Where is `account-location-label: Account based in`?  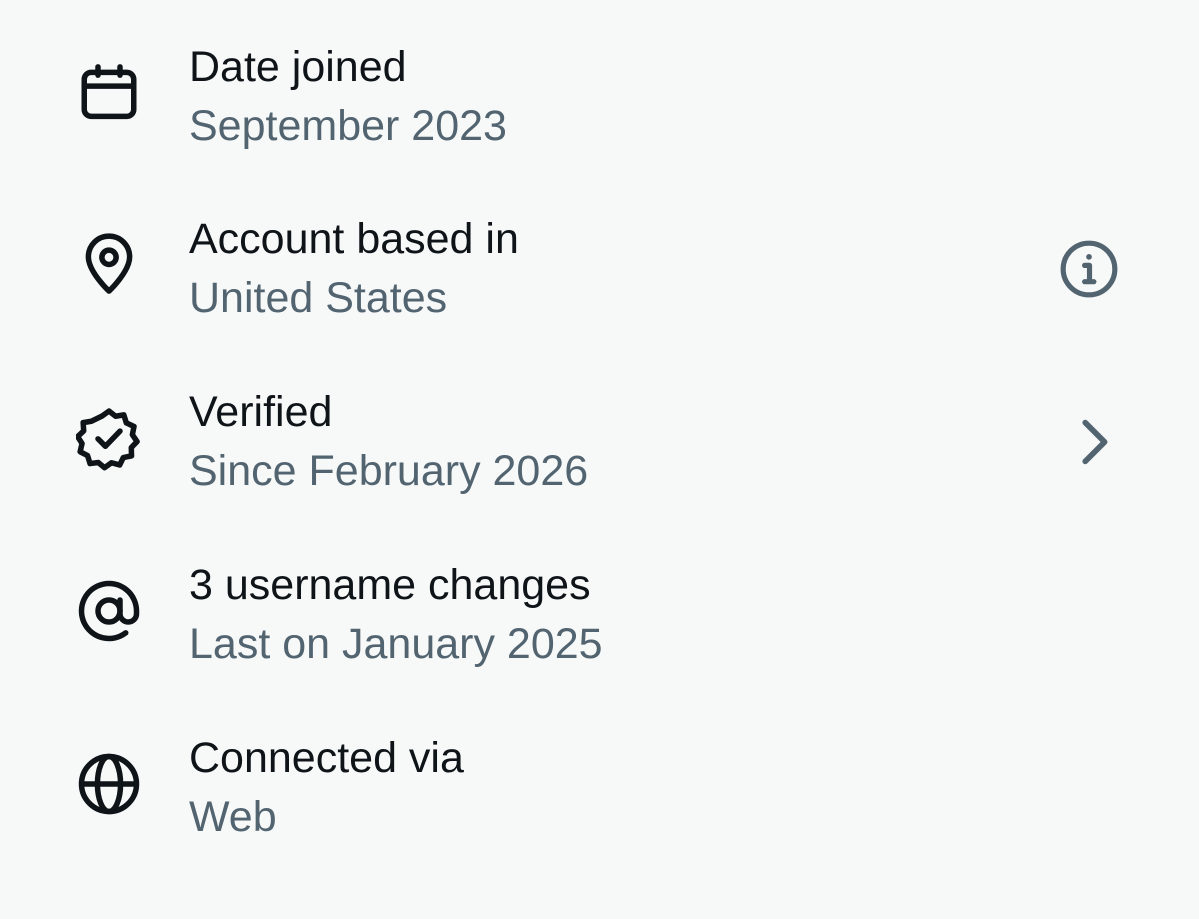
account-location-label: Account based in is located at coordinates (354, 239).